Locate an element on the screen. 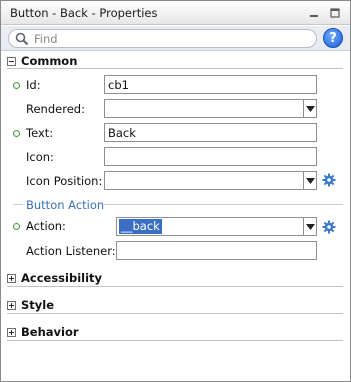 The height and width of the screenshot is (382, 351). action-listener-label: Action Listener: is located at coordinates (71, 251).